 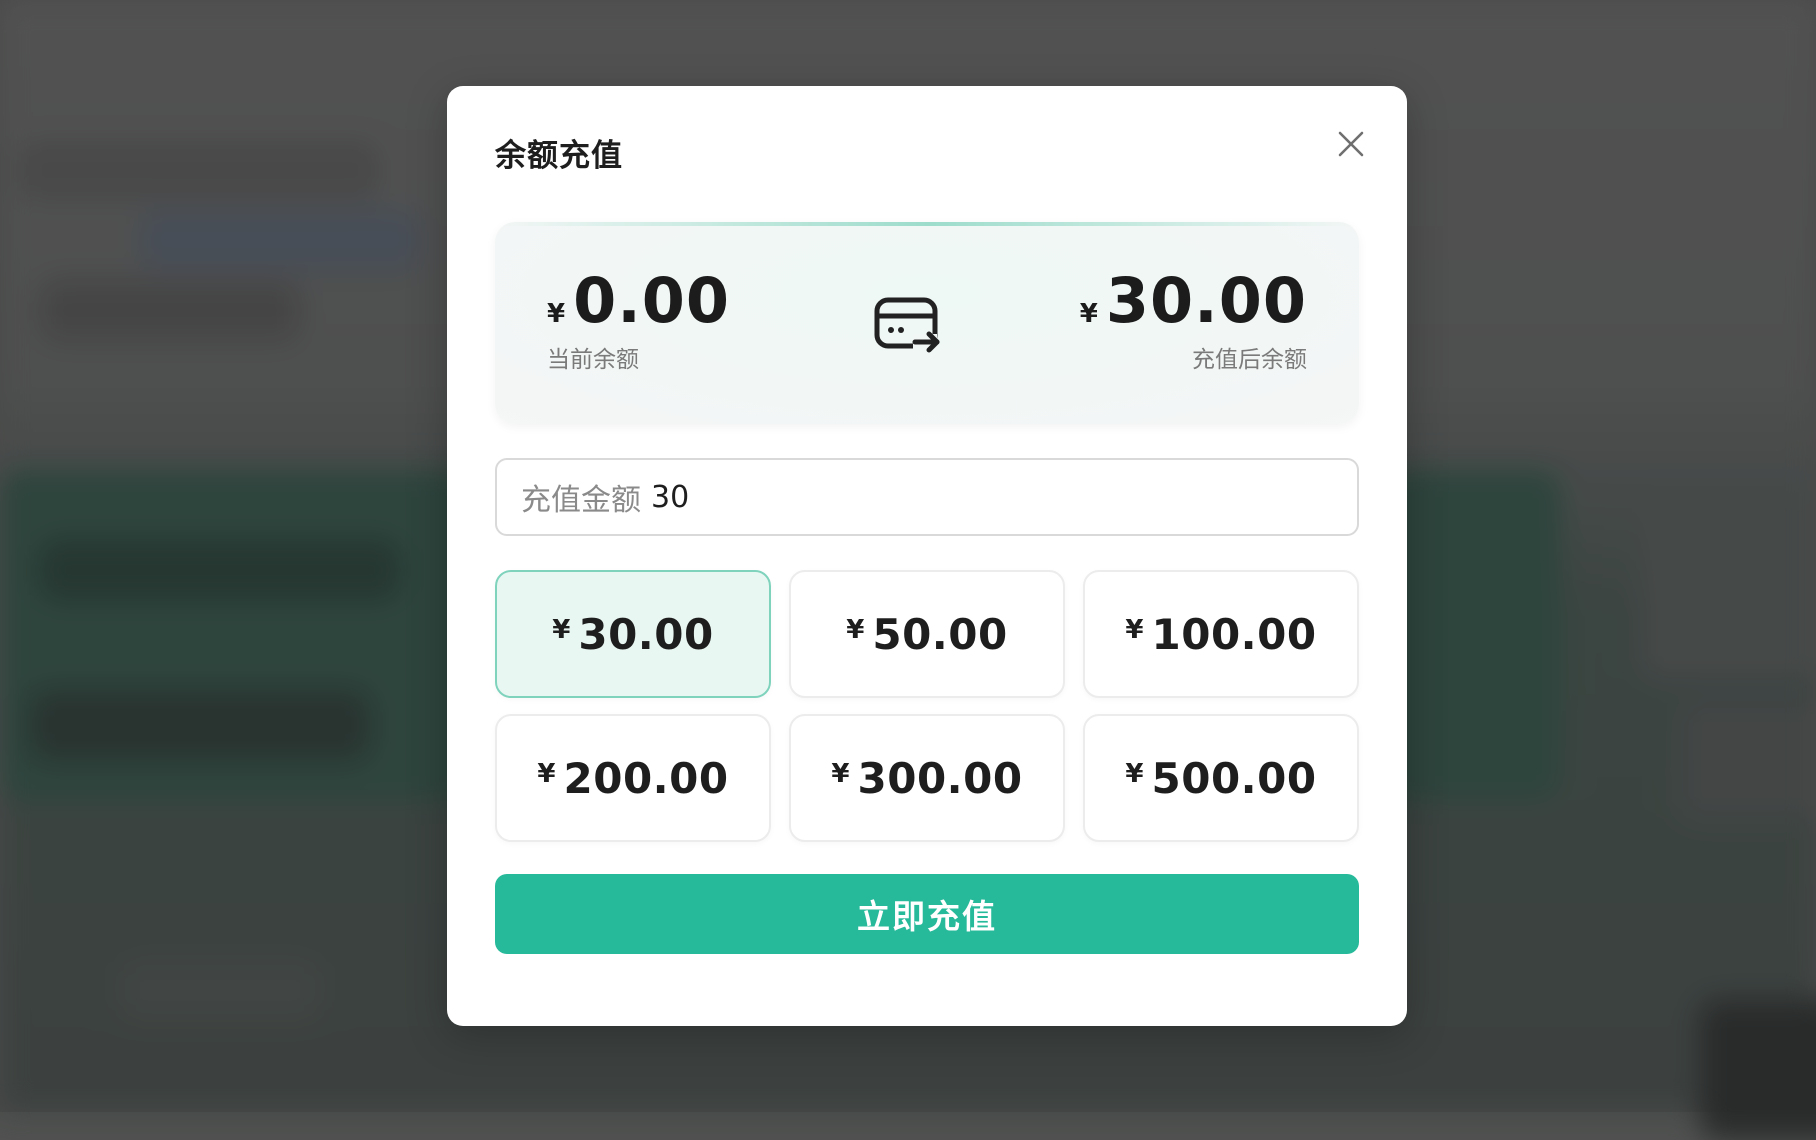 What do you see at coordinates (581, 500) in the screenshot?
I see `input-prefix-label: 充值金额` at bounding box center [581, 500].